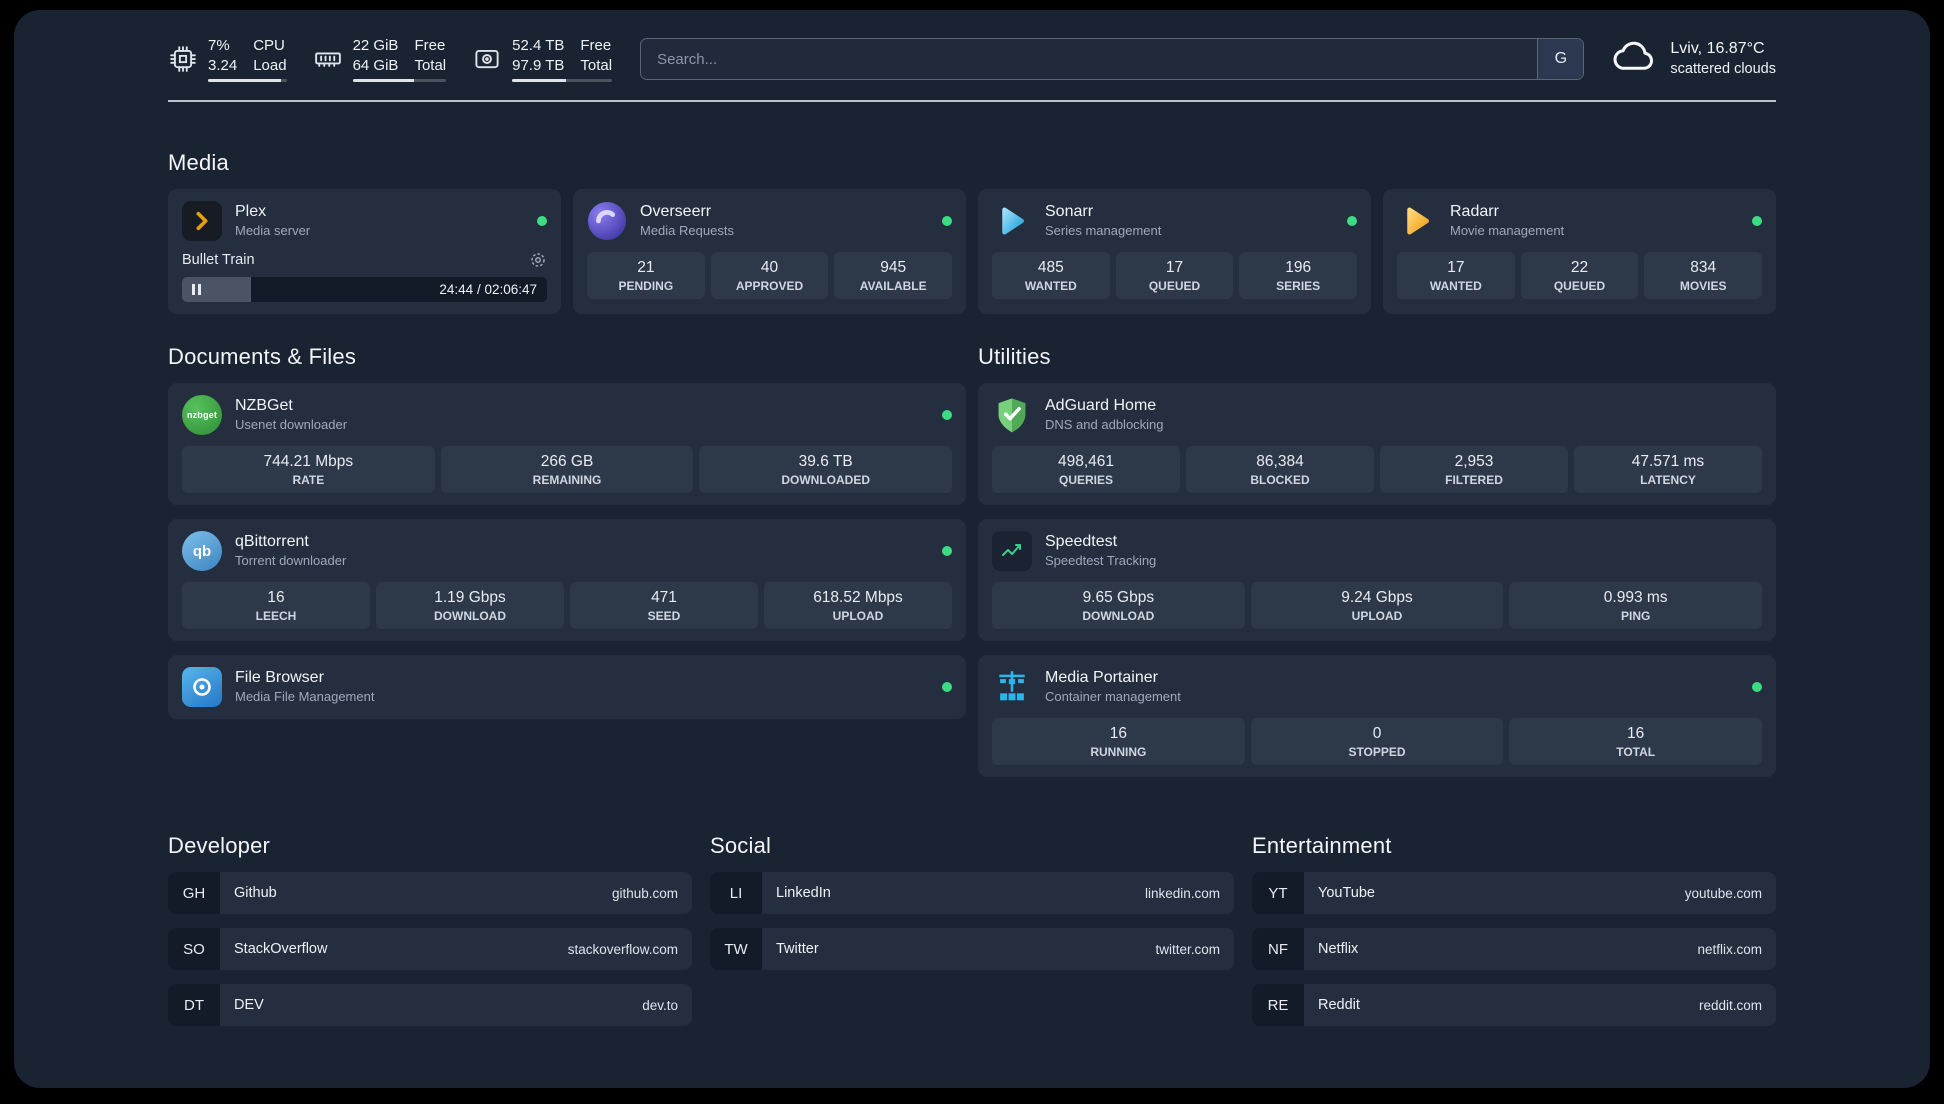 This screenshot has height=1104, width=1944. Describe the element at coordinates (1668, 469) in the screenshot. I see `stat-latency: 47.571 ms LATENCY` at that location.